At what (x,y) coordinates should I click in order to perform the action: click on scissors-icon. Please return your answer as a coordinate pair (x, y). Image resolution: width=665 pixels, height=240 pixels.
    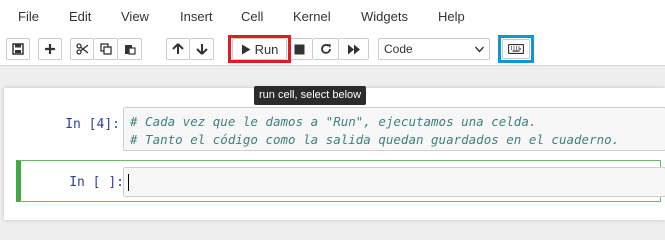
    Looking at the image, I should click on (81, 49).